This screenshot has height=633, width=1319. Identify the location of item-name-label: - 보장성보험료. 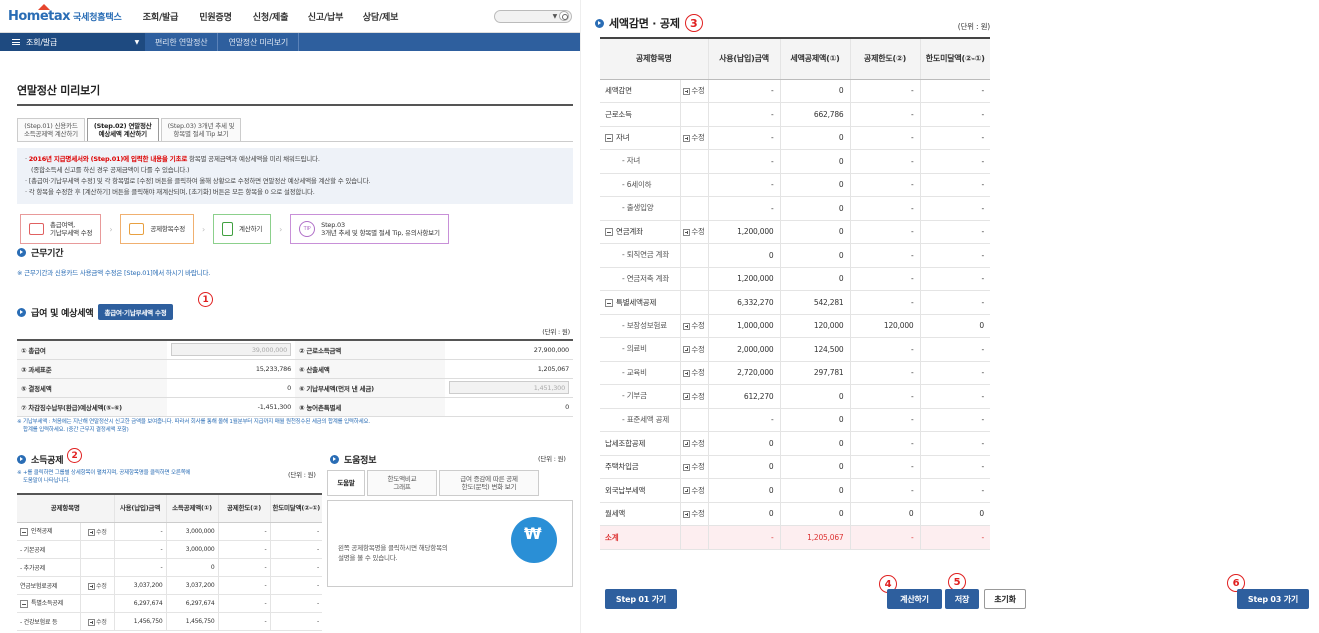
(644, 325).